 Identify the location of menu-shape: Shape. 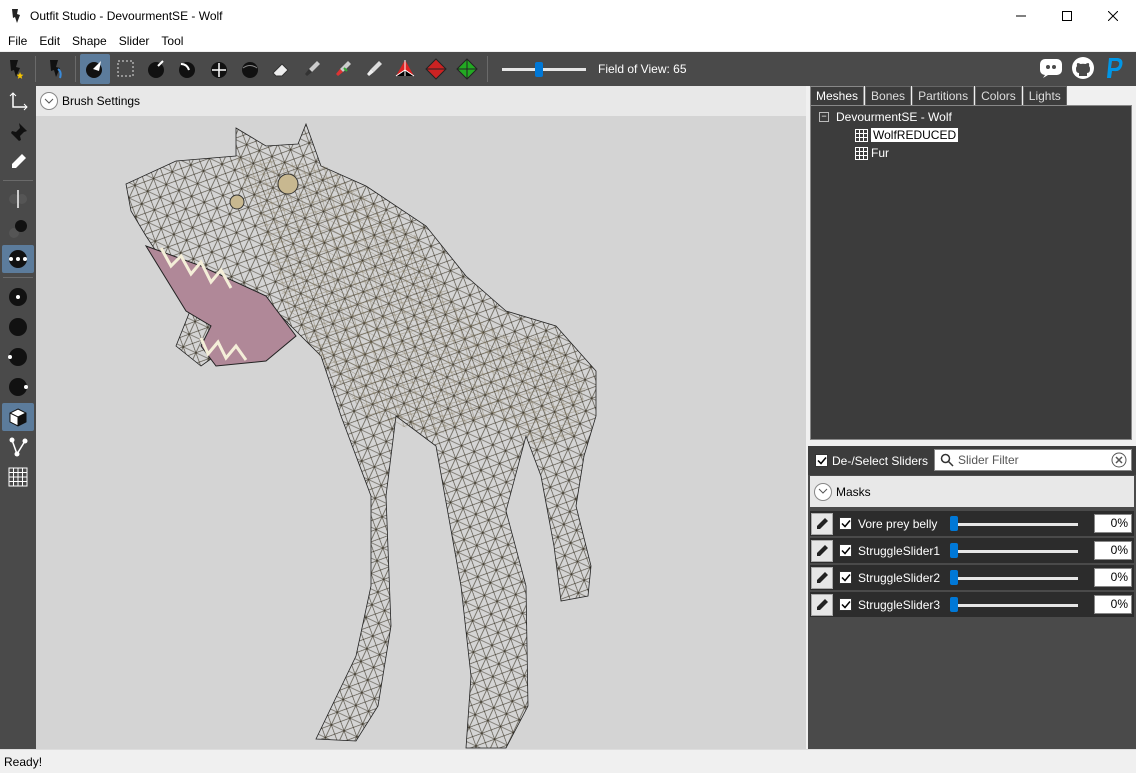
(89, 41).